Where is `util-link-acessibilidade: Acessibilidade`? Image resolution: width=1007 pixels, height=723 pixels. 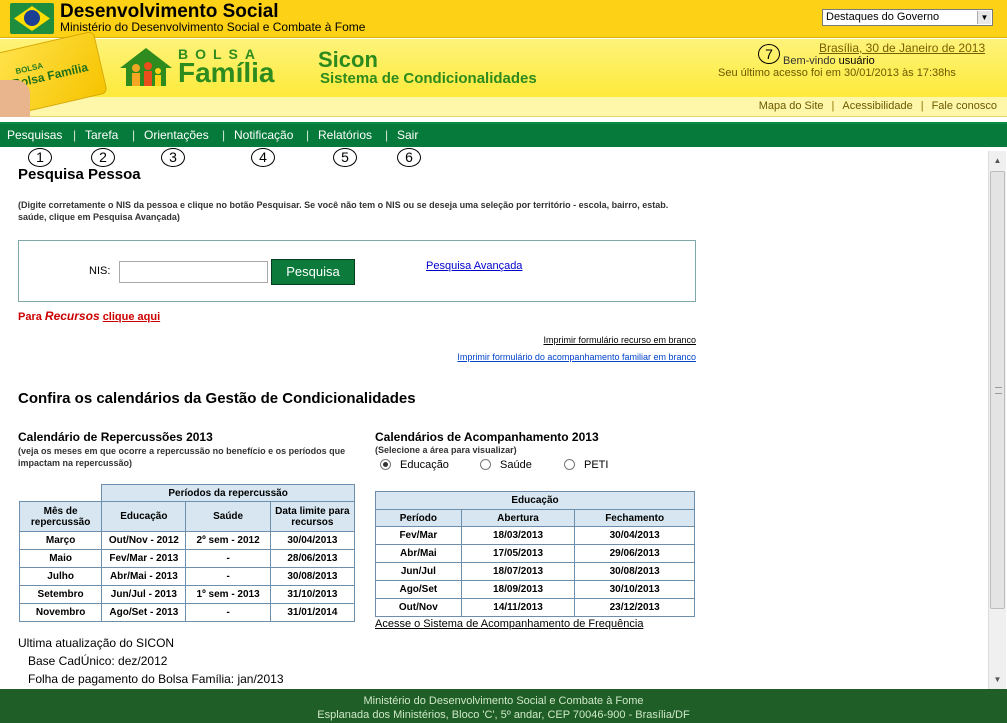
util-link-acessibilidade: Acessibilidade is located at coordinates (877, 106).